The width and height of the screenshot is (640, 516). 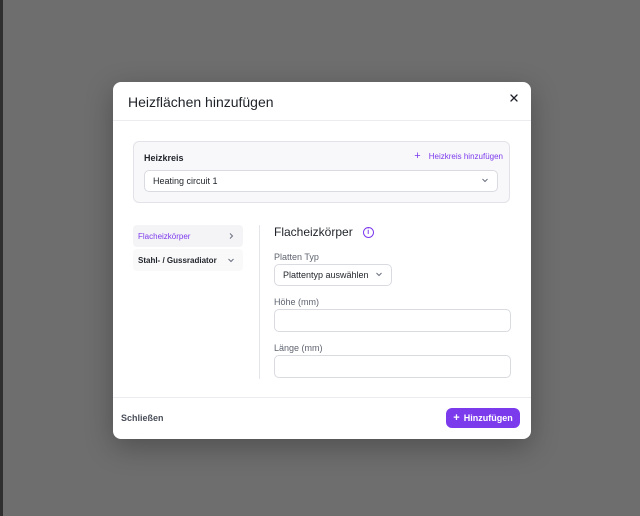 I want to click on add-heizkreis-button: + Heizkreis hinzufügen, so click(x=458, y=156).